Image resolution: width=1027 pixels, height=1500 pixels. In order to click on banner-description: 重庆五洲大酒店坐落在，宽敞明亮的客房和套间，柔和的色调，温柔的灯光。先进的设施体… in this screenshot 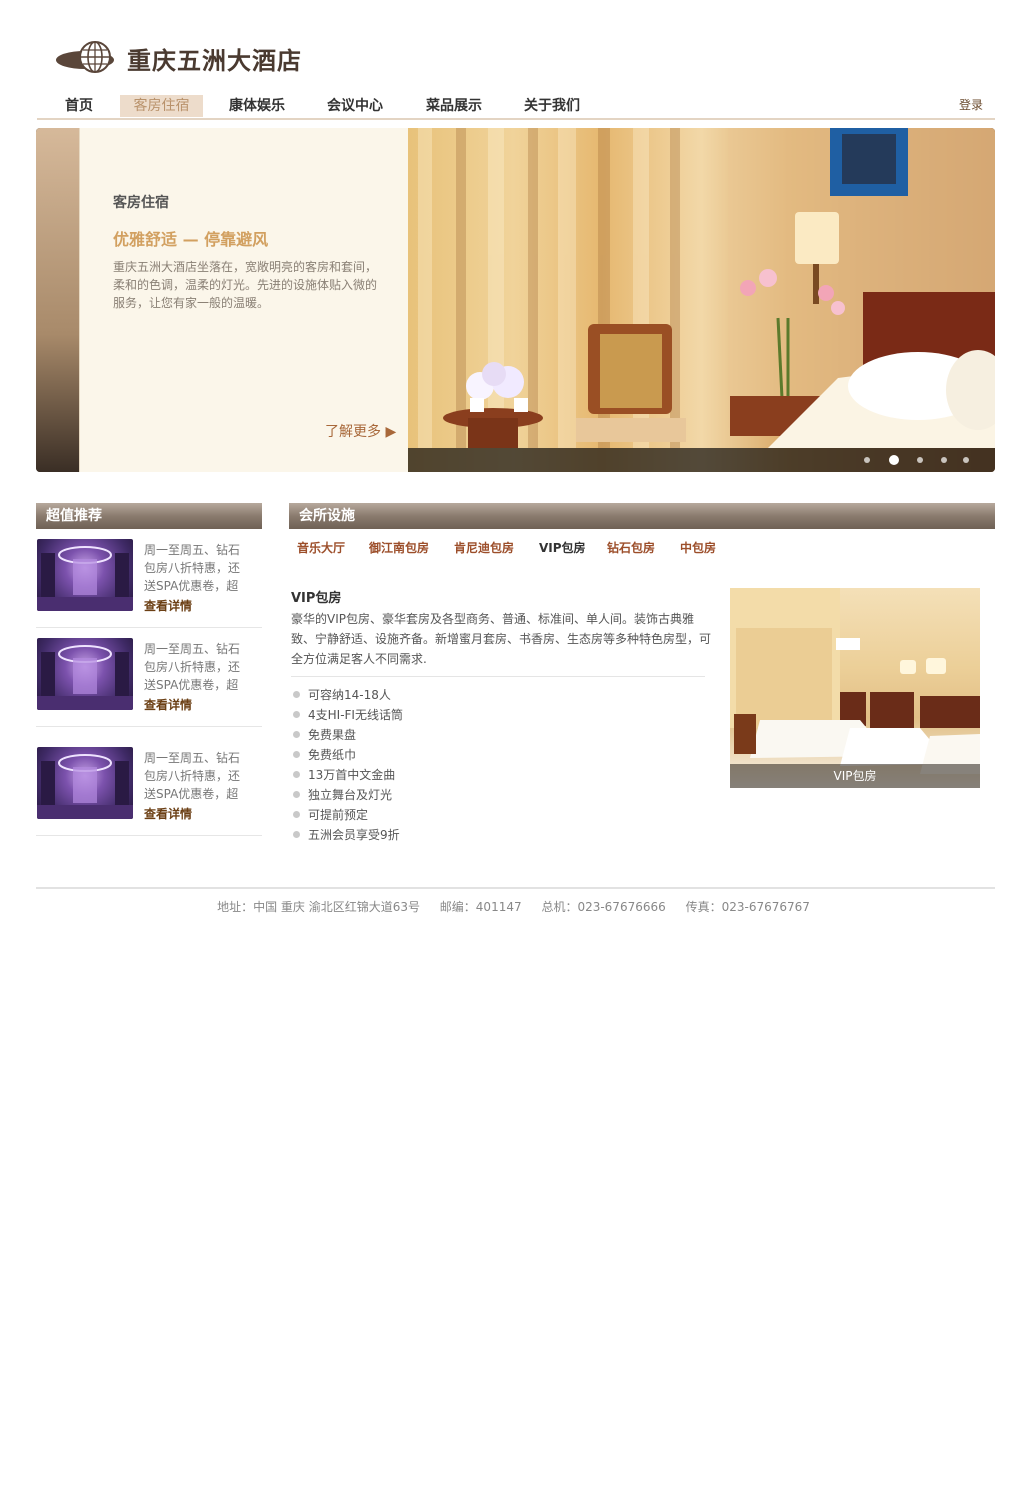, I will do `click(245, 285)`.